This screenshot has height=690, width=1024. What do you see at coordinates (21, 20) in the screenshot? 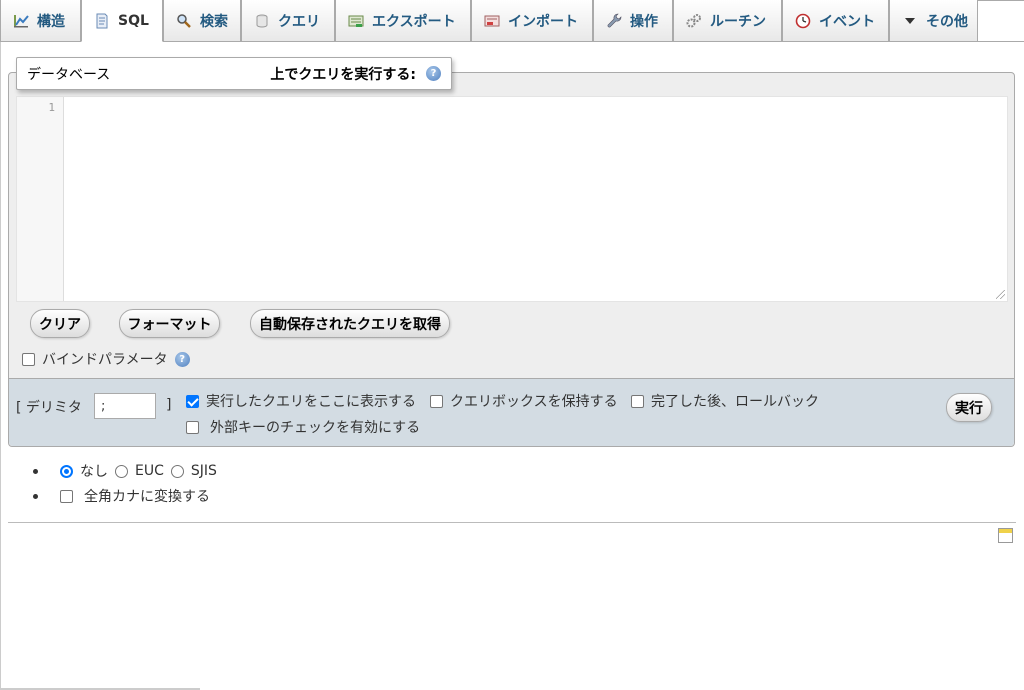
I see `structure-icon` at bounding box center [21, 20].